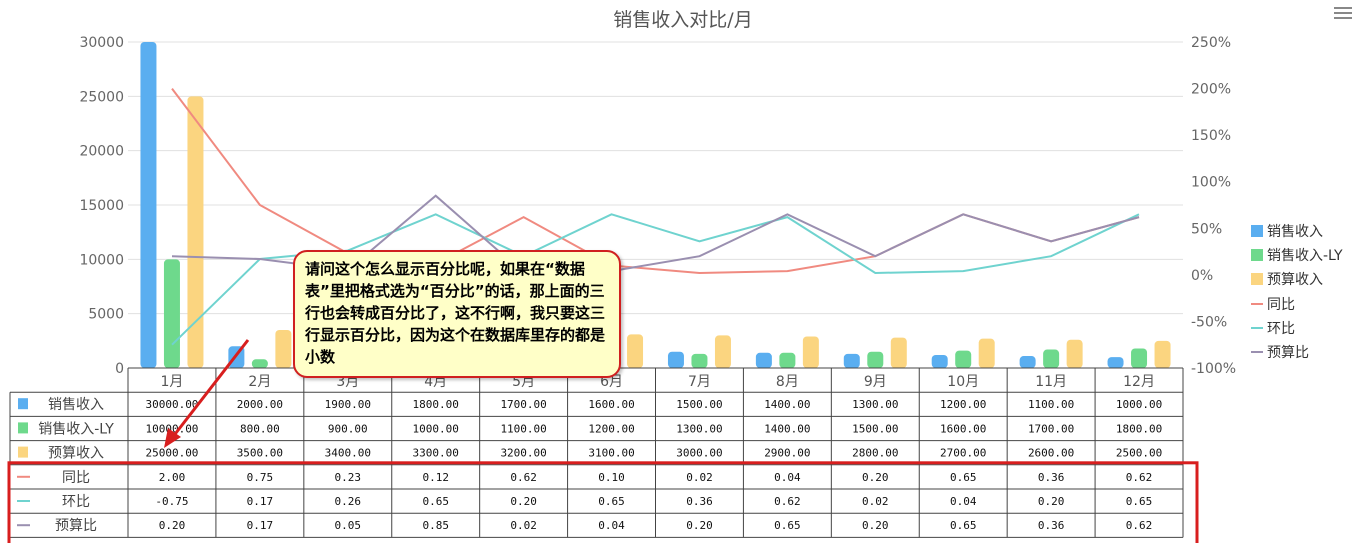 The image size is (1366, 543). Describe the element at coordinates (1211, 43) in the screenshot. I see `right-tick-label: 250%` at that location.